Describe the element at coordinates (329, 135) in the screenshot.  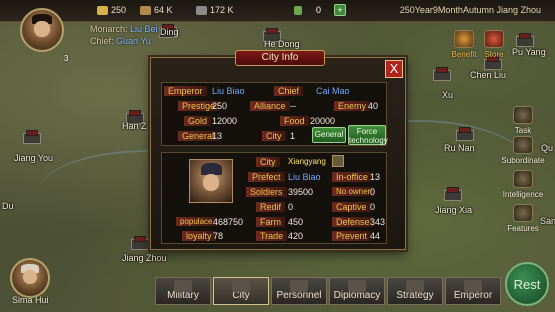
I see `general-button: General` at that location.